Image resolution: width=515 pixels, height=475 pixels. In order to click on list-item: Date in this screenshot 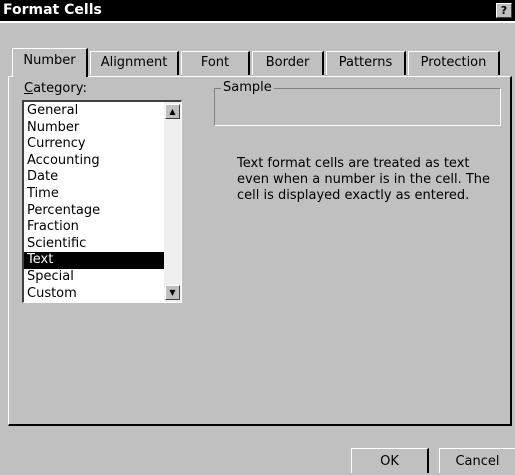, I will do `click(94, 177)`.